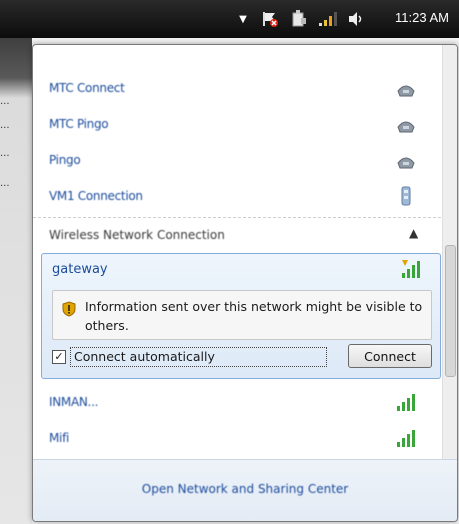 Image resolution: width=459 pixels, height=524 pixels. Describe the element at coordinates (237, 439) in the screenshot. I see `network-item: Mifi` at that location.